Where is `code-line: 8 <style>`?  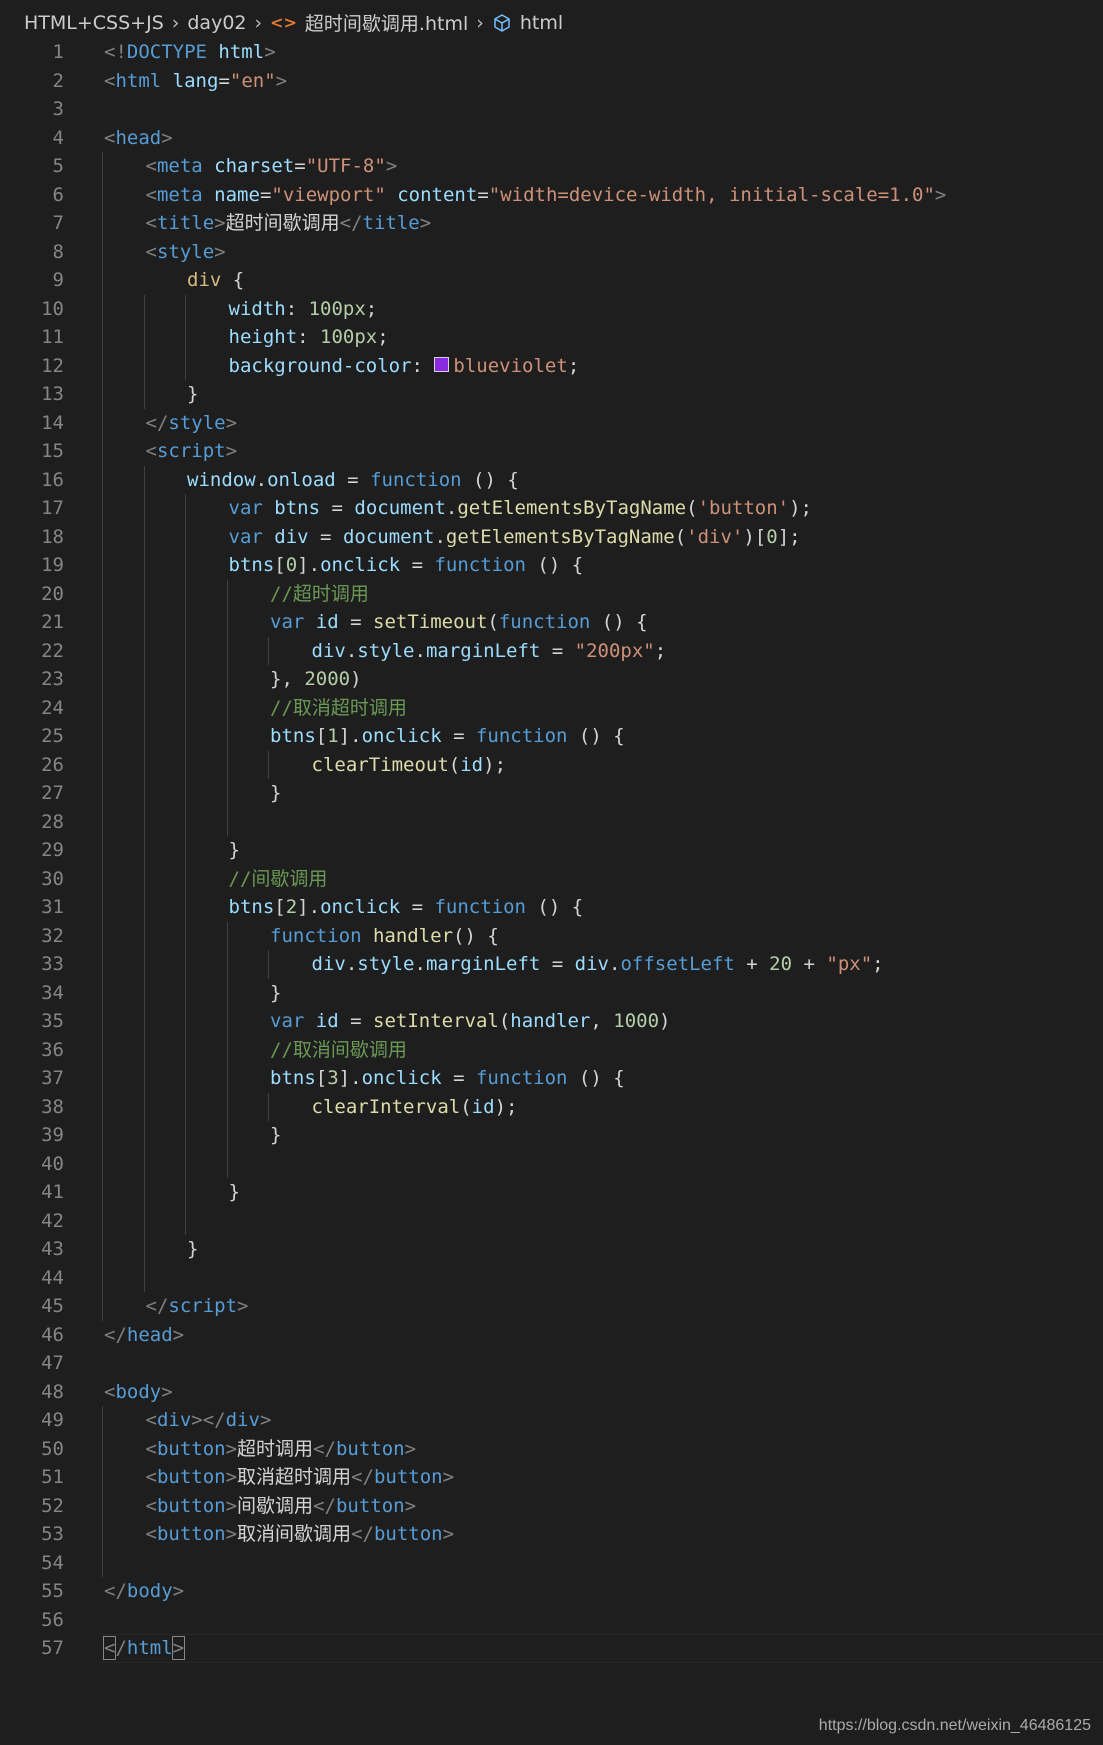
code-line: 8 <style> is located at coordinates (551, 251).